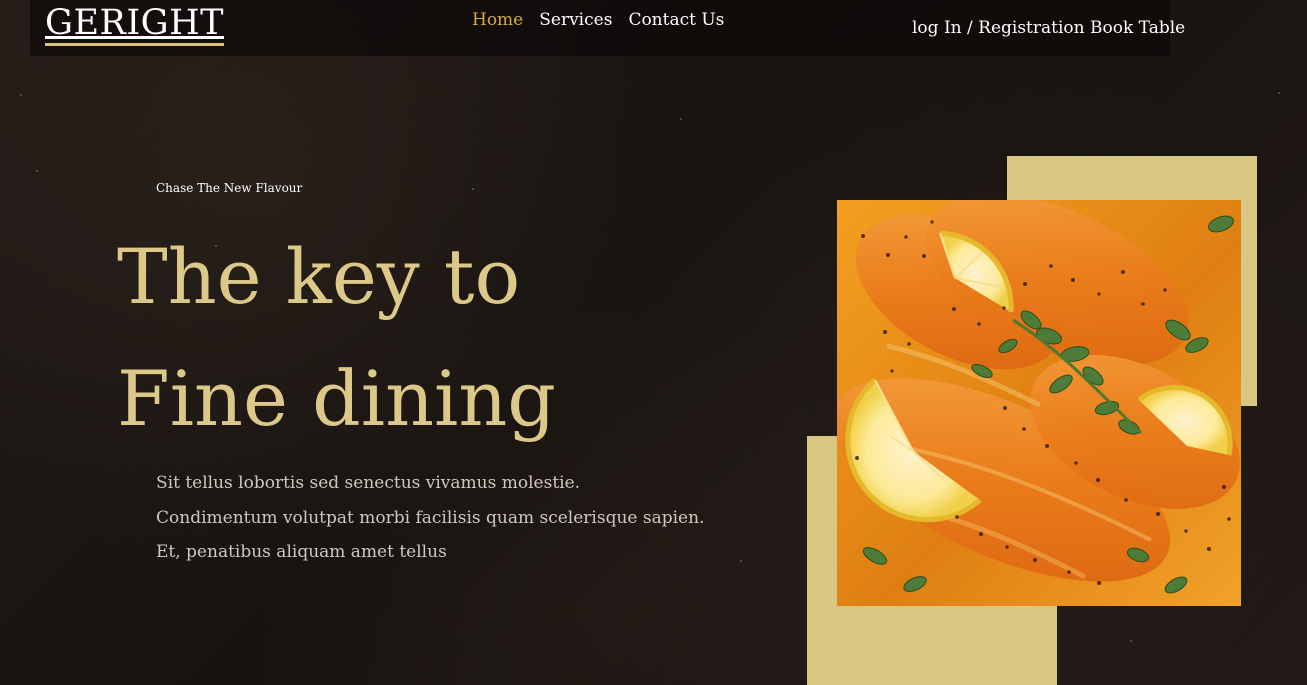 The height and width of the screenshot is (685, 1307). I want to click on nav-item-home: Home, so click(497, 20).